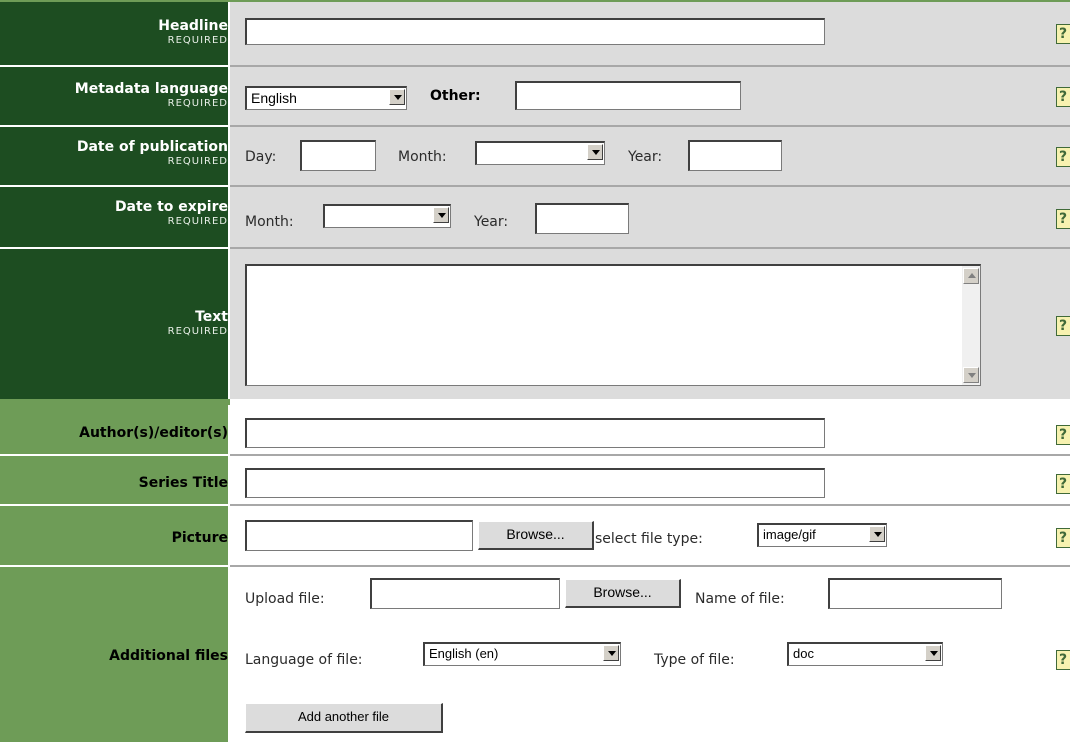 The width and height of the screenshot is (1070, 742). I want to click on language-of-file-select: English (en), so click(522, 654).